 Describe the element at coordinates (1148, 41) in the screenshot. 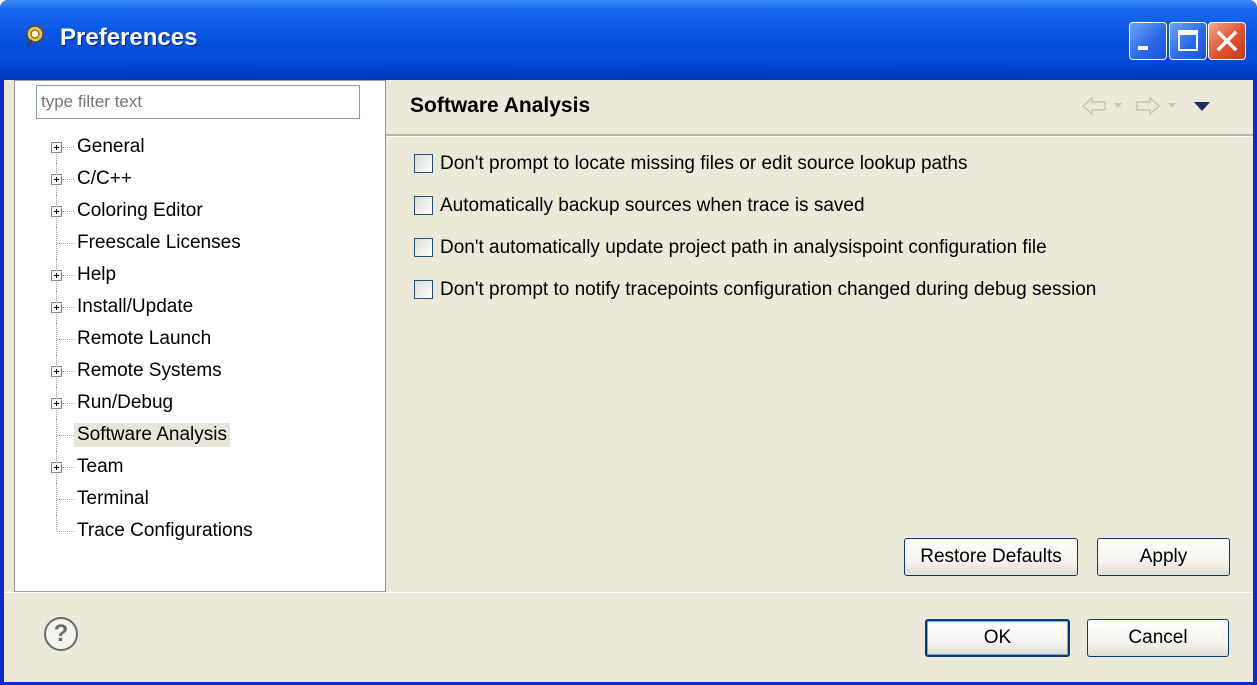

I see `minimize-button` at that location.